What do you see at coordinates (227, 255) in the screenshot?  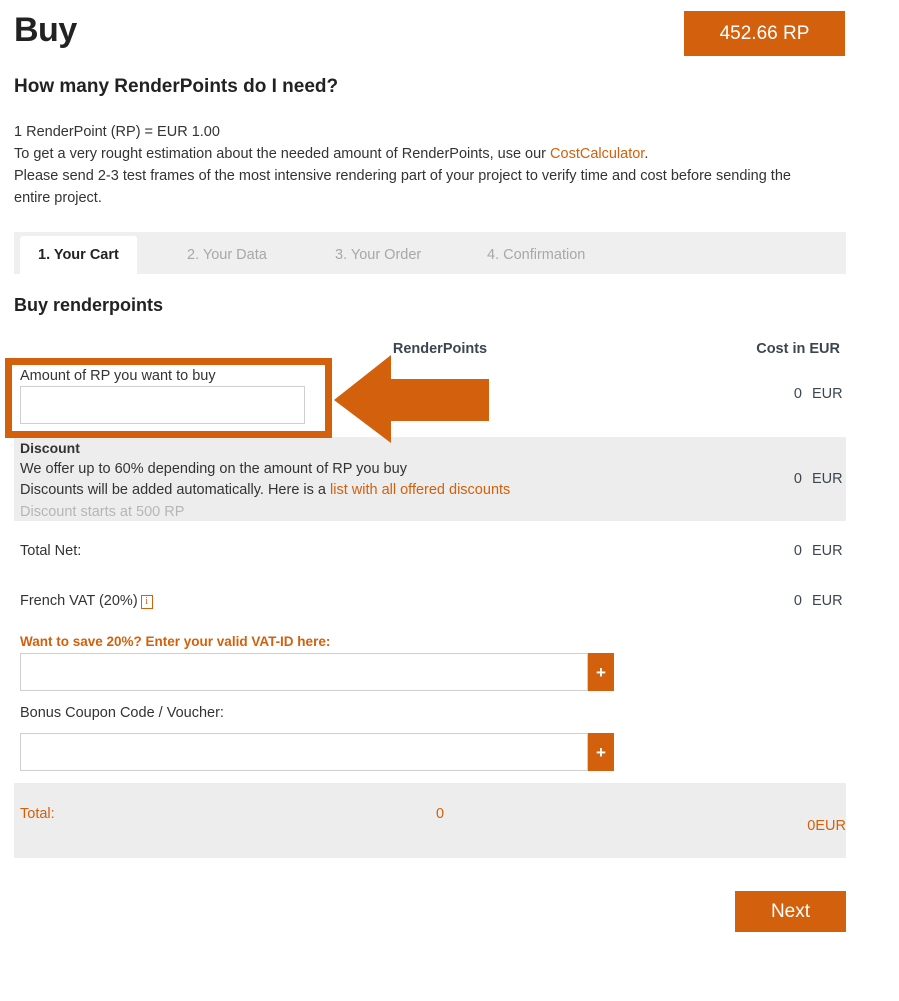 I see `tab-your-data: 2. Your Data` at bounding box center [227, 255].